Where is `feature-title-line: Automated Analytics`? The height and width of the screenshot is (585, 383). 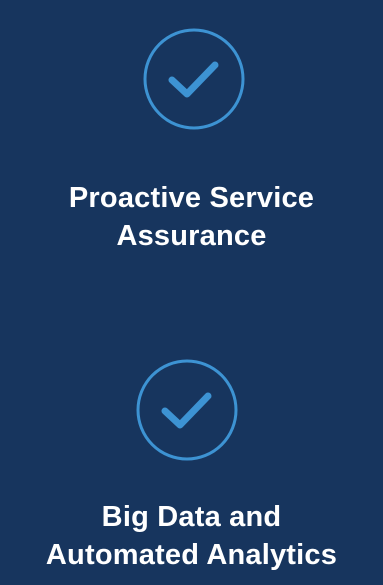 feature-title-line: Automated Analytics is located at coordinates (191, 555).